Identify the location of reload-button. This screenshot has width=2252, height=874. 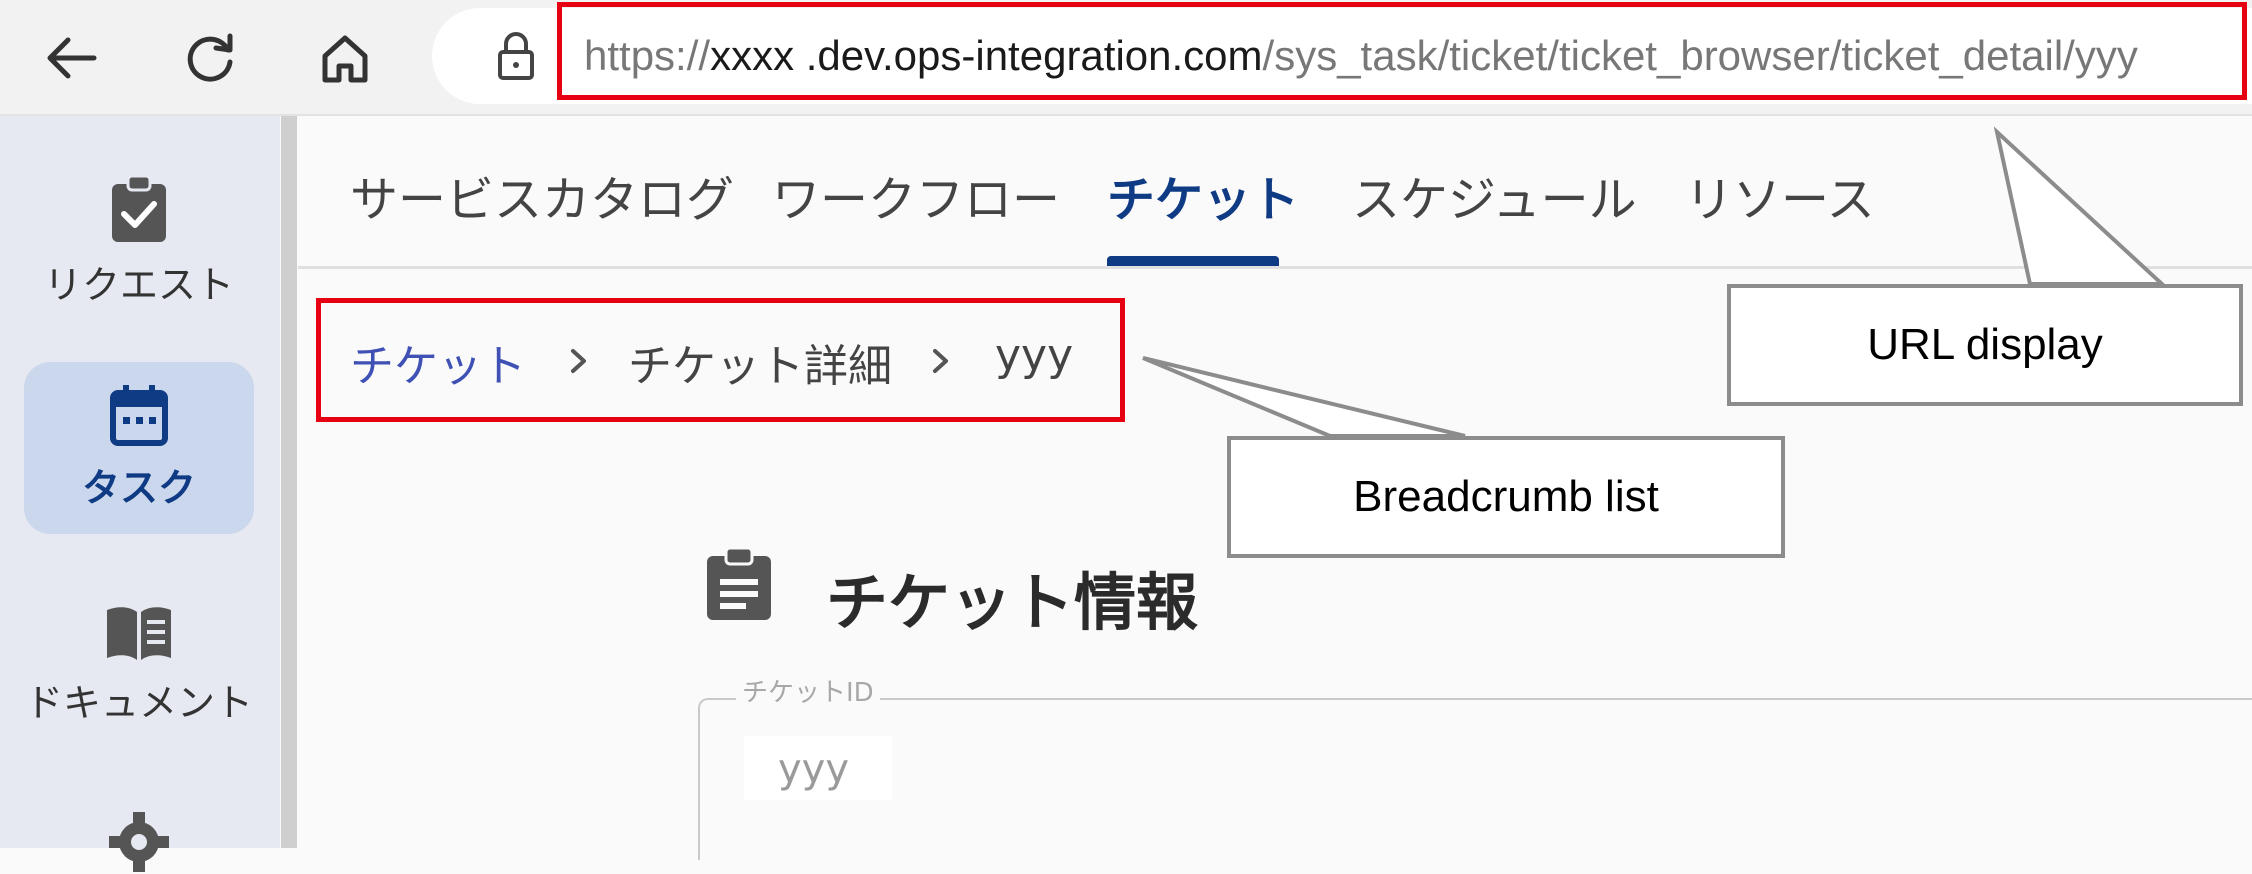
(210, 58).